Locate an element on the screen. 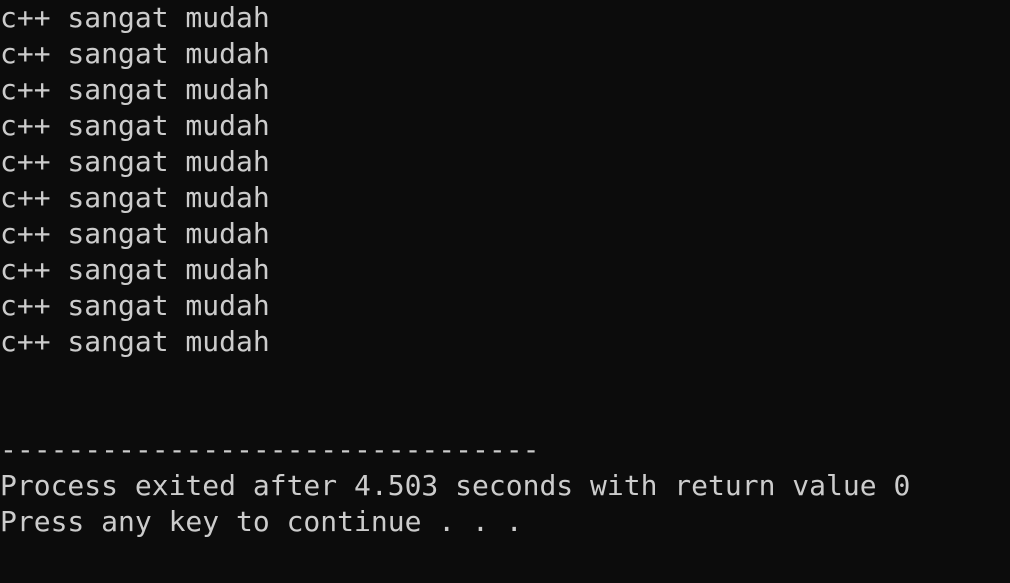 Image resolution: width=1010 pixels, height=583 pixels. continue-prompt: Press any key to continue . . . is located at coordinates (261, 521).